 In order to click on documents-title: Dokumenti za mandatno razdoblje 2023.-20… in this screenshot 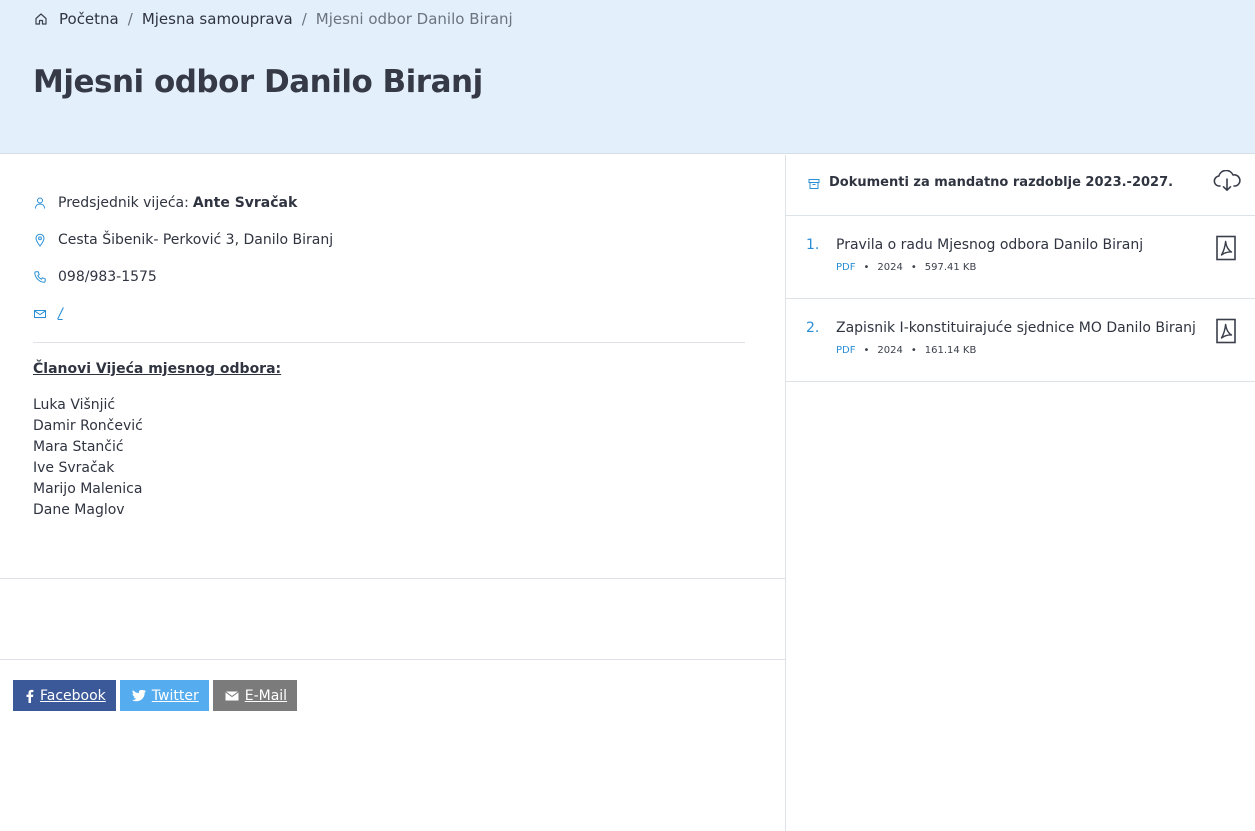, I will do `click(1001, 182)`.